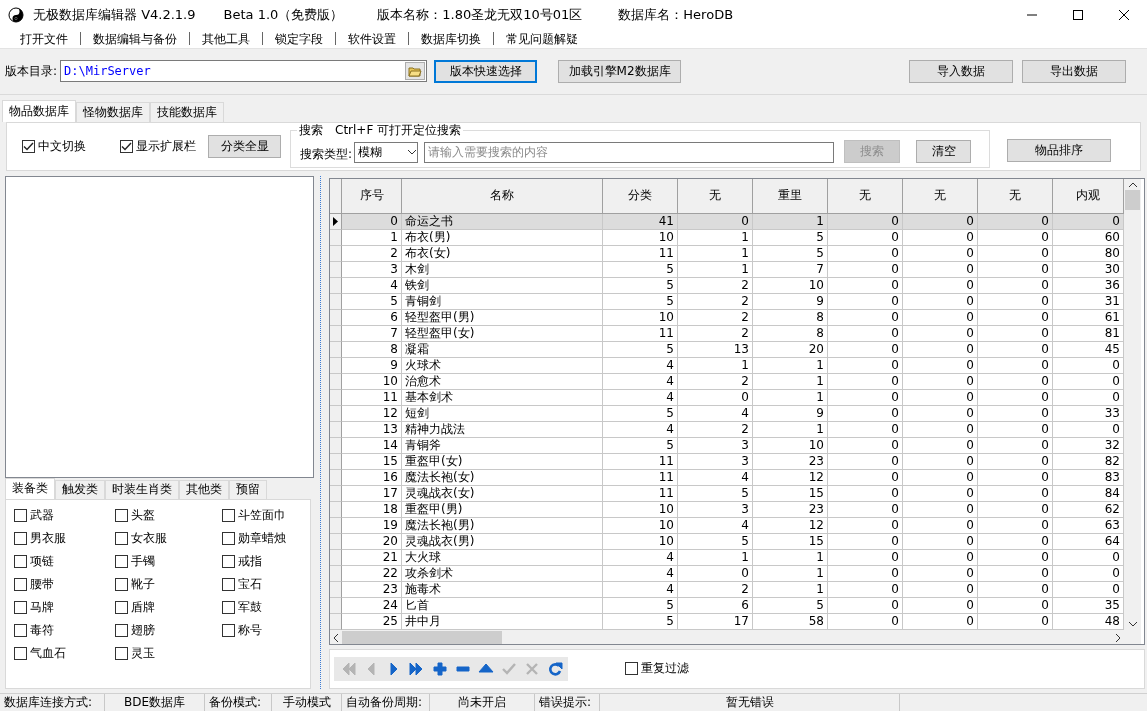  I want to click on menu-item: 常见问题解疑, so click(542, 39).